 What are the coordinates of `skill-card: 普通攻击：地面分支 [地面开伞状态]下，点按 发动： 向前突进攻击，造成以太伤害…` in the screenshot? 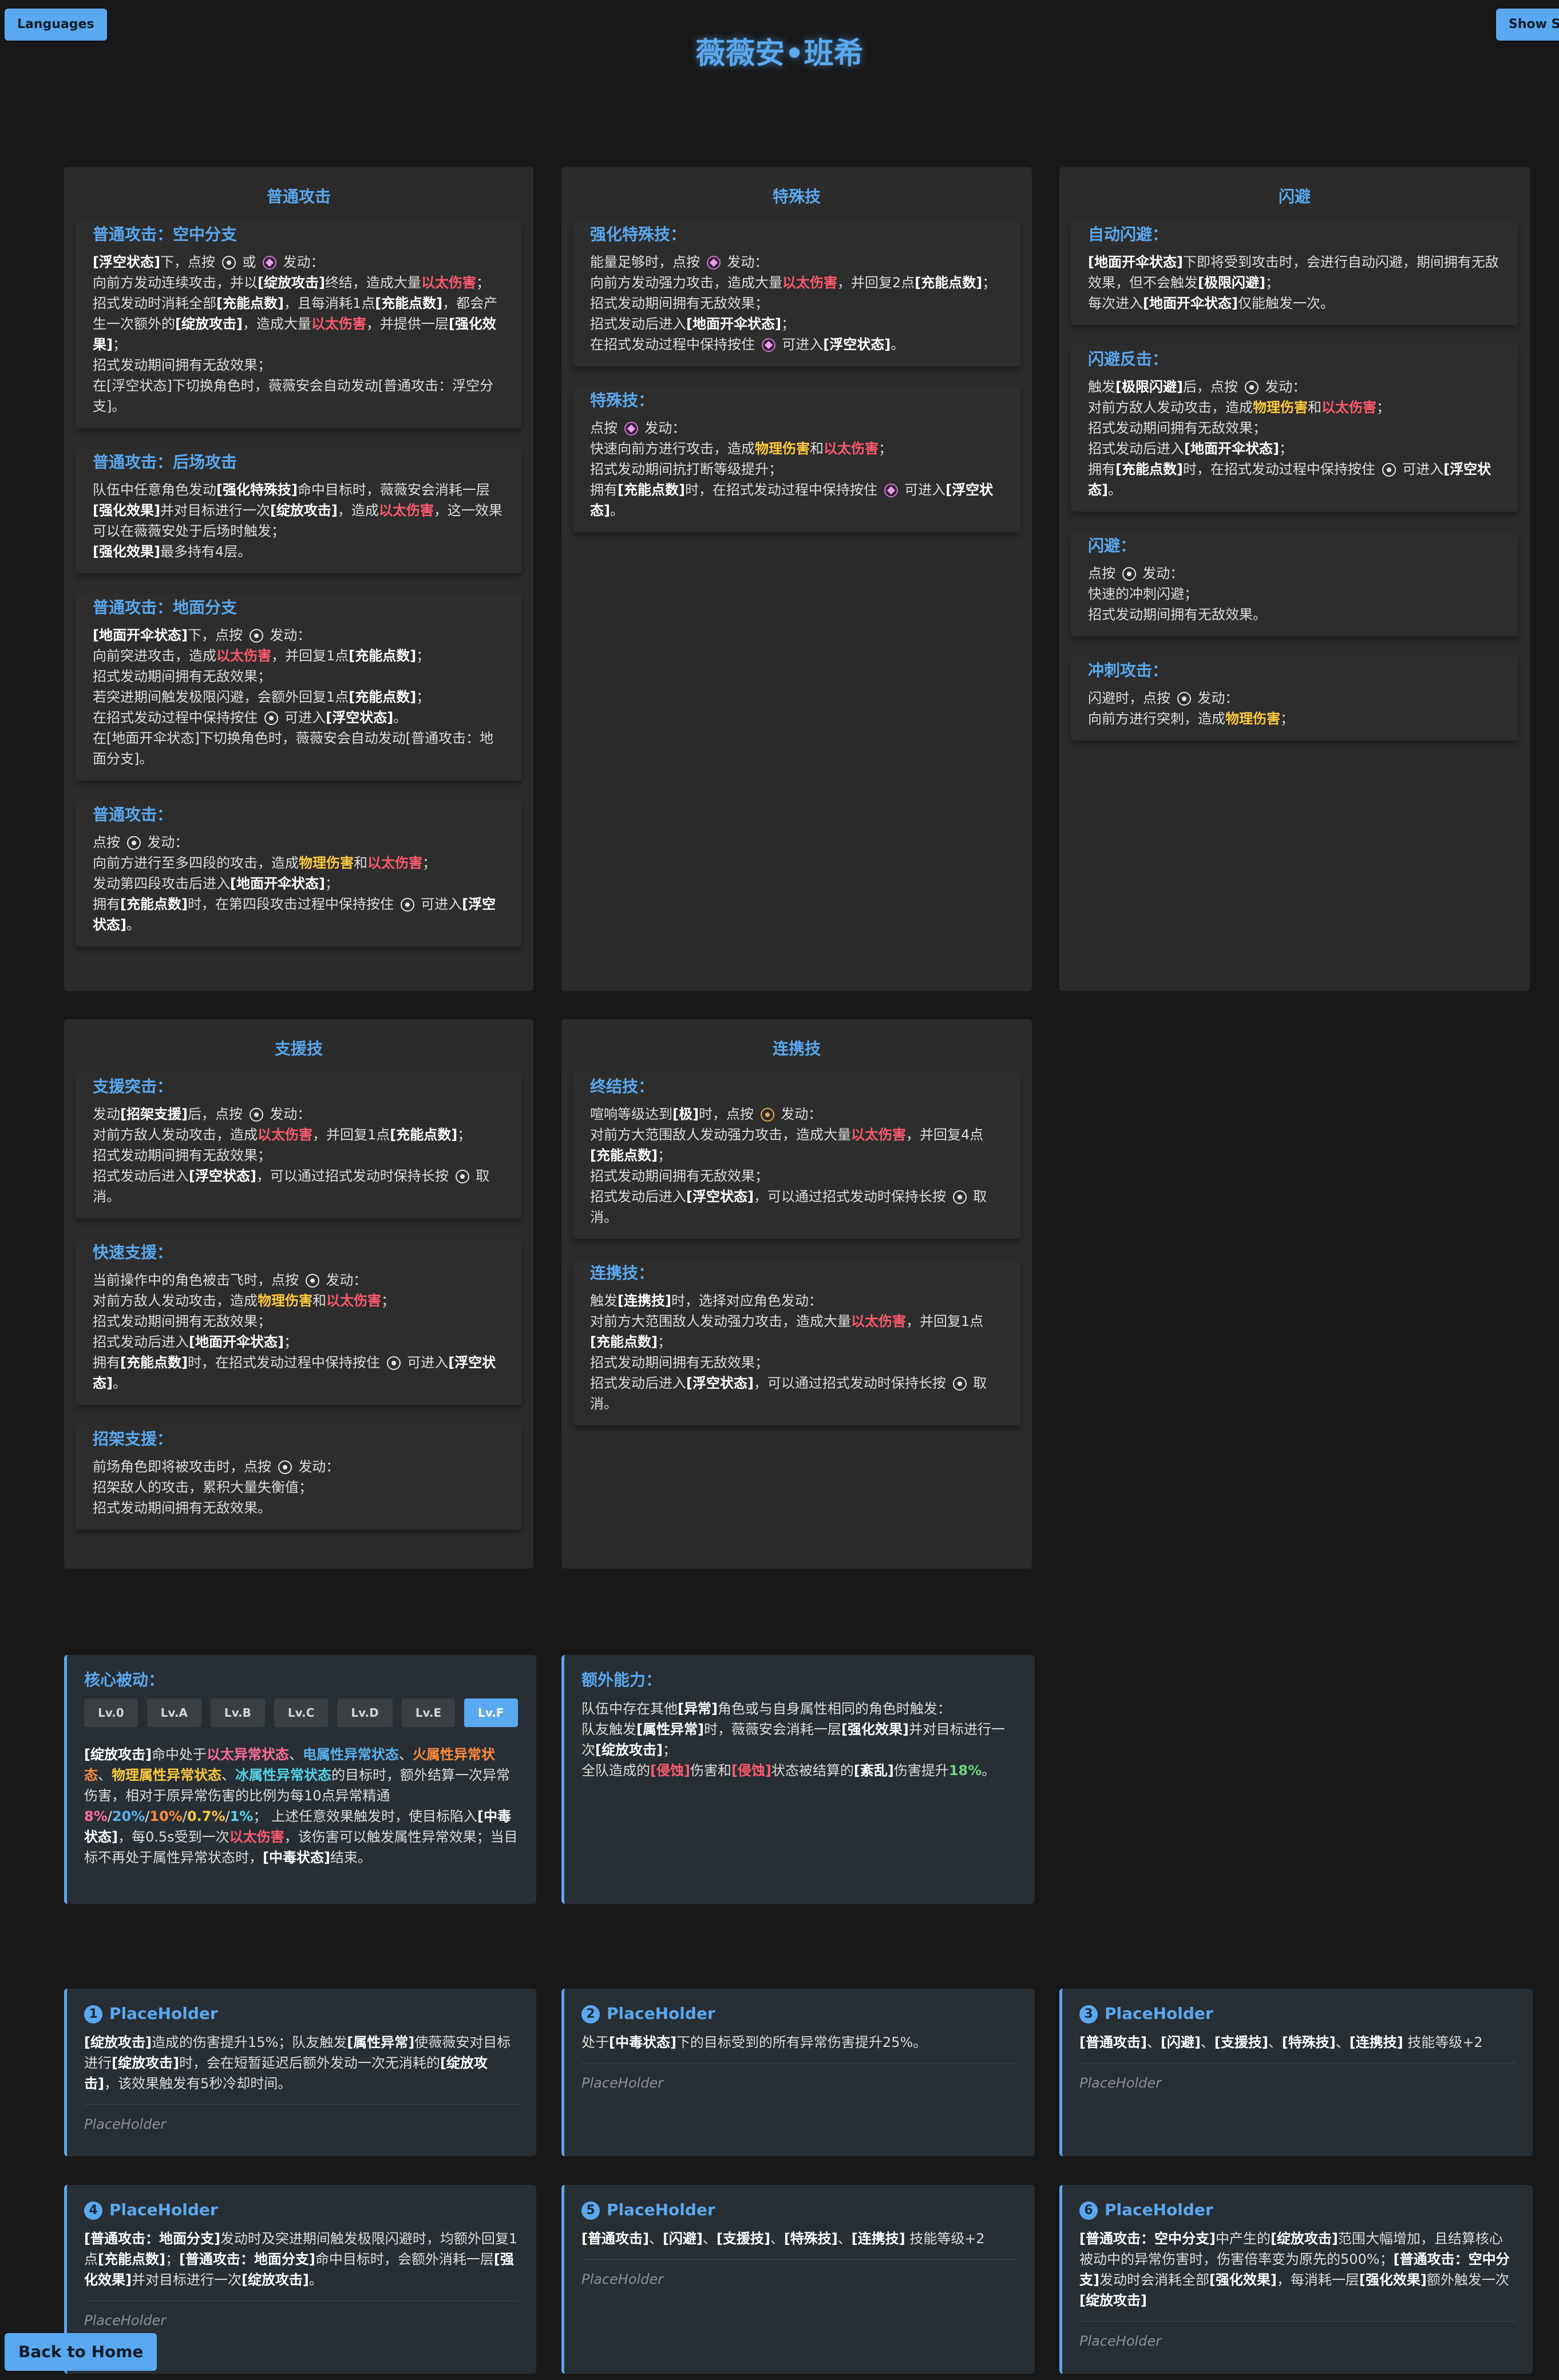 It's located at (299, 688).